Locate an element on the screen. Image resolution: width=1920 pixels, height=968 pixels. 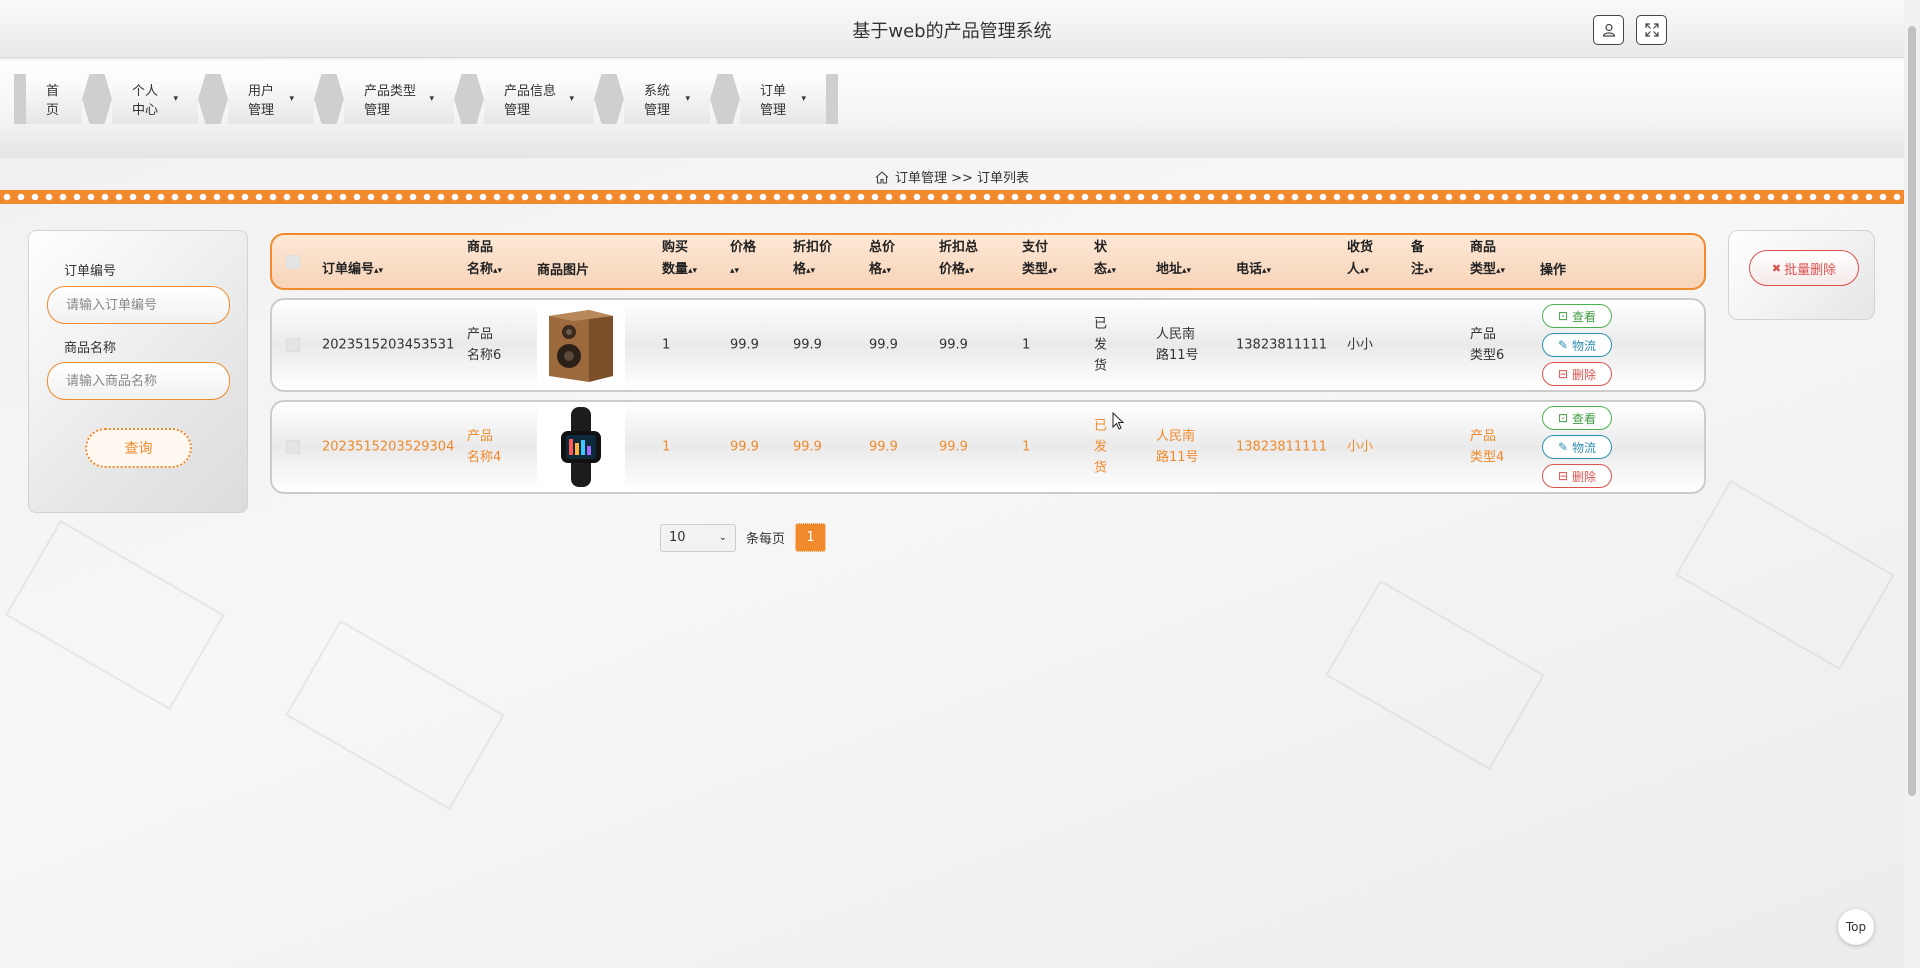
header-label: 商品 is located at coordinates (480, 247).